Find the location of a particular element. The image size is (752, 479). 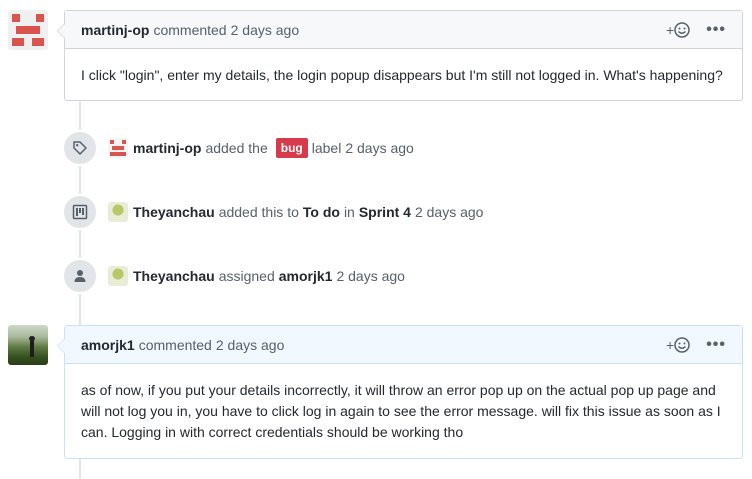

project-name: Sprint 4 is located at coordinates (385, 212).